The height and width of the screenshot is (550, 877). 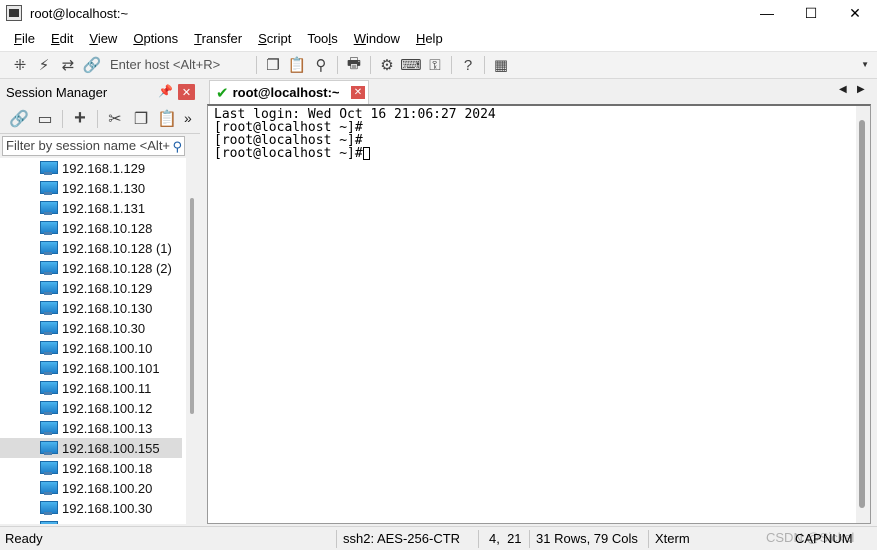 What do you see at coordinates (411, 65) in the screenshot?
I see `keymap-icon: ⌨` at bounding box center [411, 65].